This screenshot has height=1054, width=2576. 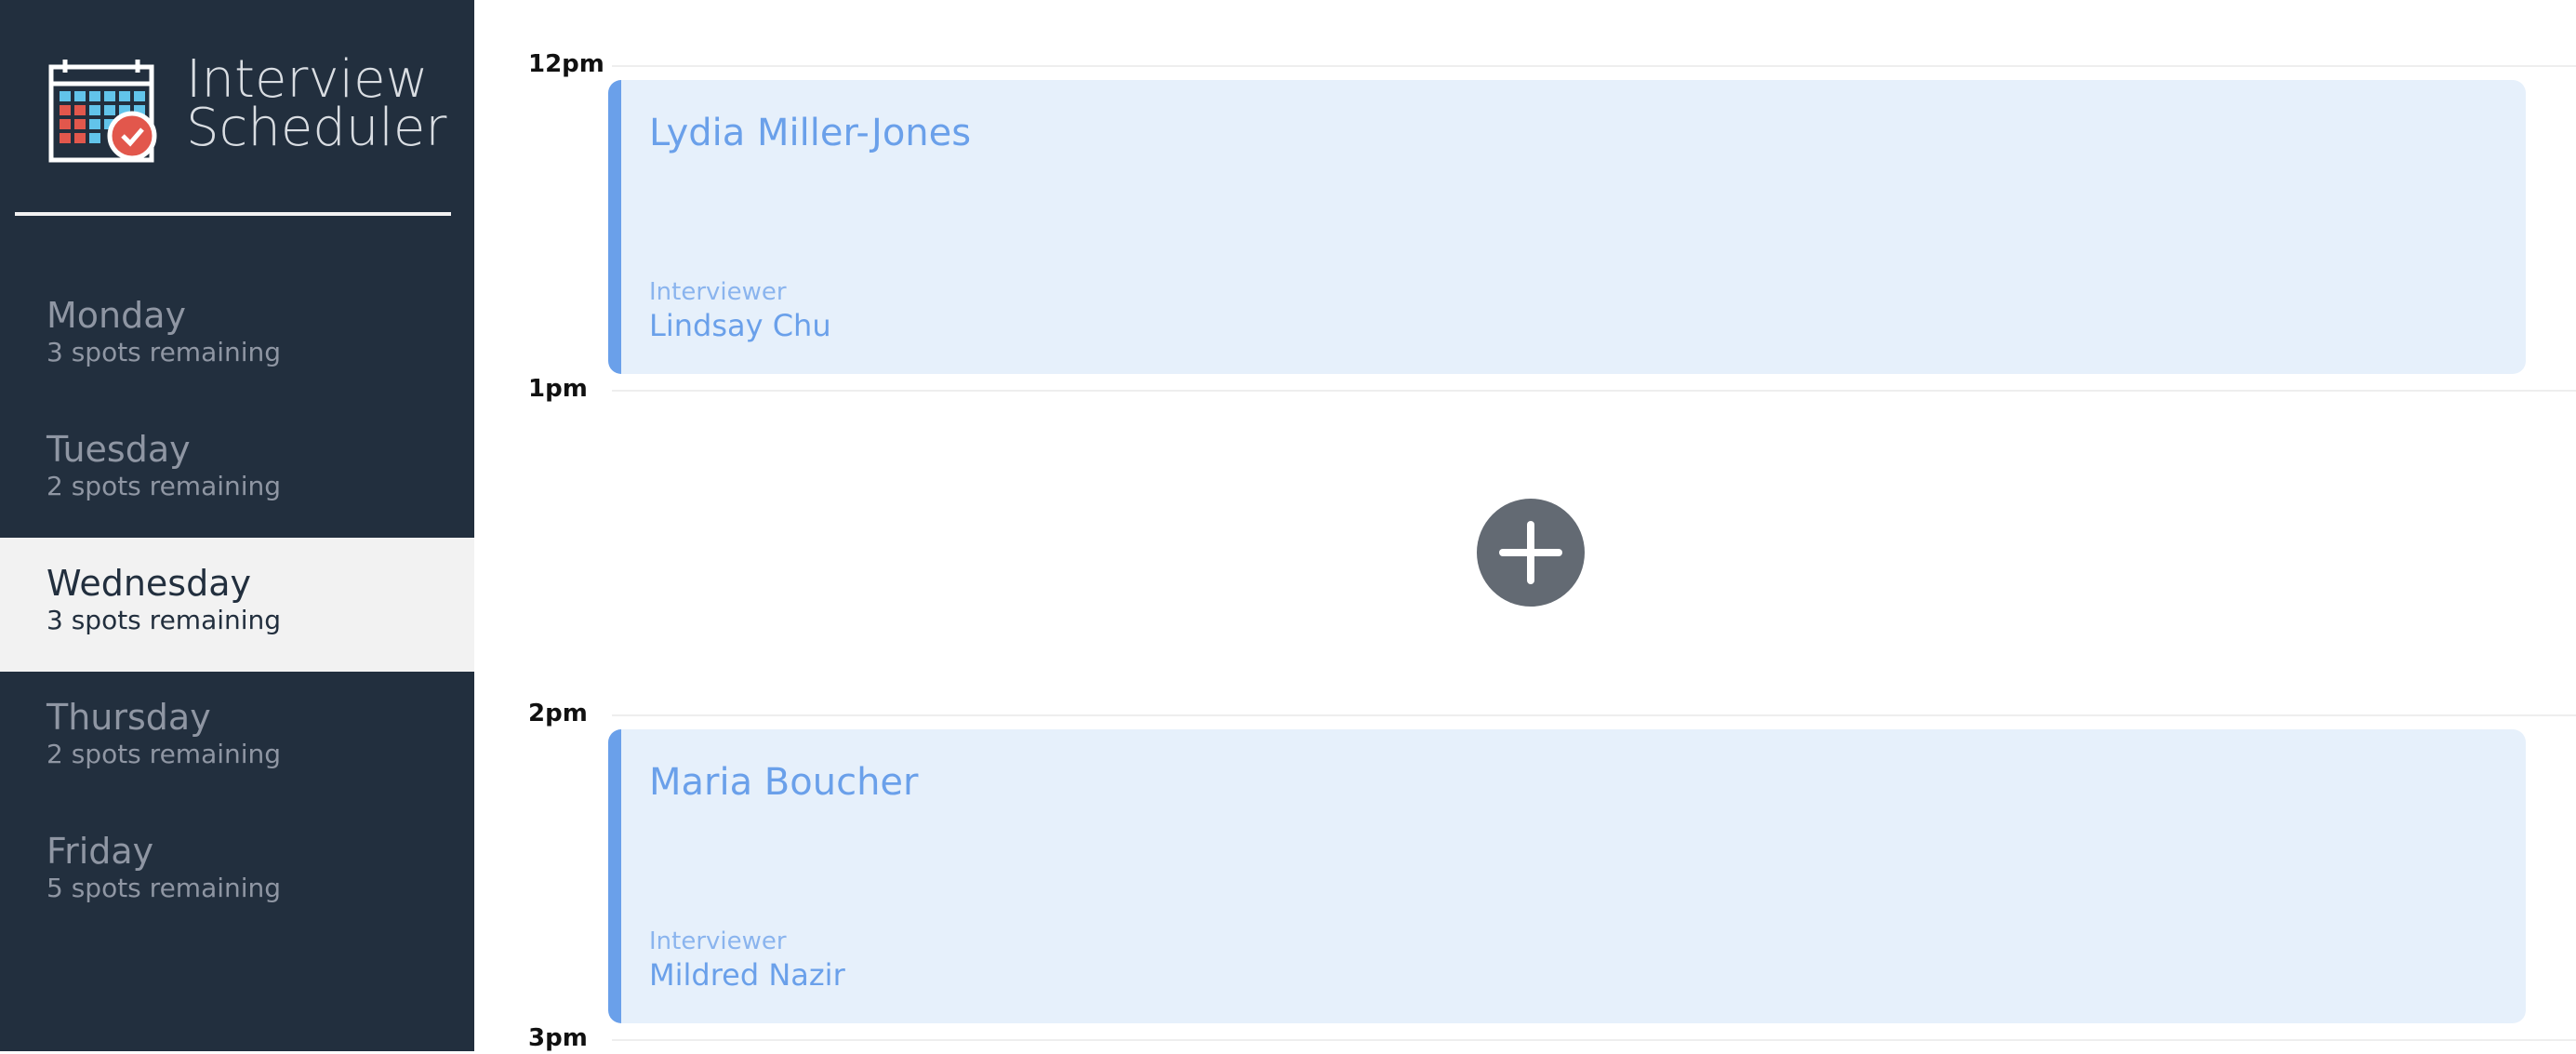 I want to click on day-item-monday: Monday 3 spots remaining, so click(x=237, y=337).